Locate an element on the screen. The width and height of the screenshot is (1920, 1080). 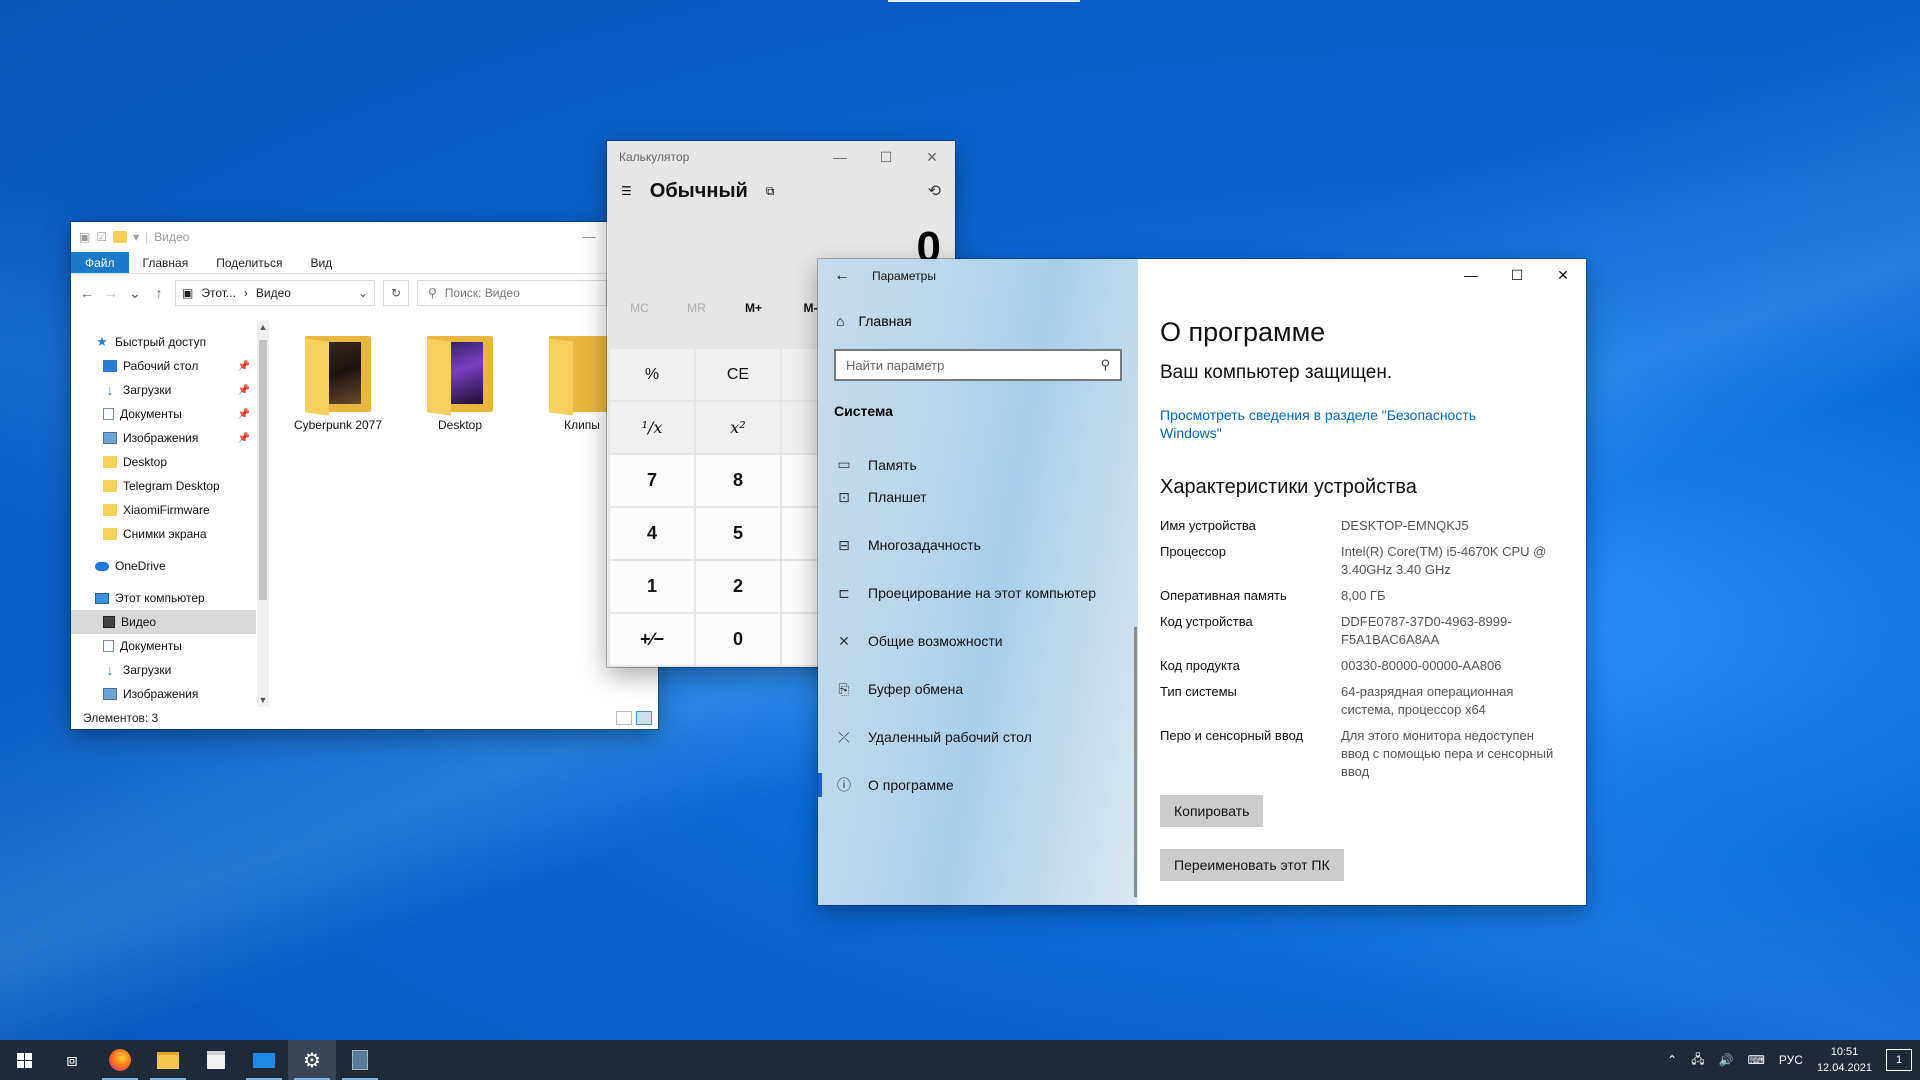
cloud-icon is located at coordinates (102, 566).